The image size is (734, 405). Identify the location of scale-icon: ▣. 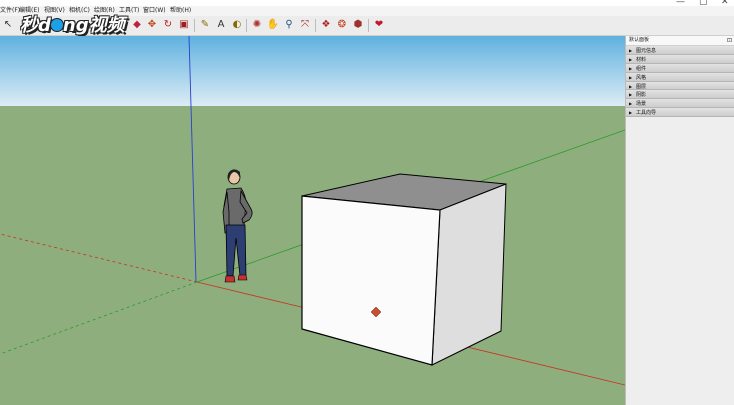
(184, 25).